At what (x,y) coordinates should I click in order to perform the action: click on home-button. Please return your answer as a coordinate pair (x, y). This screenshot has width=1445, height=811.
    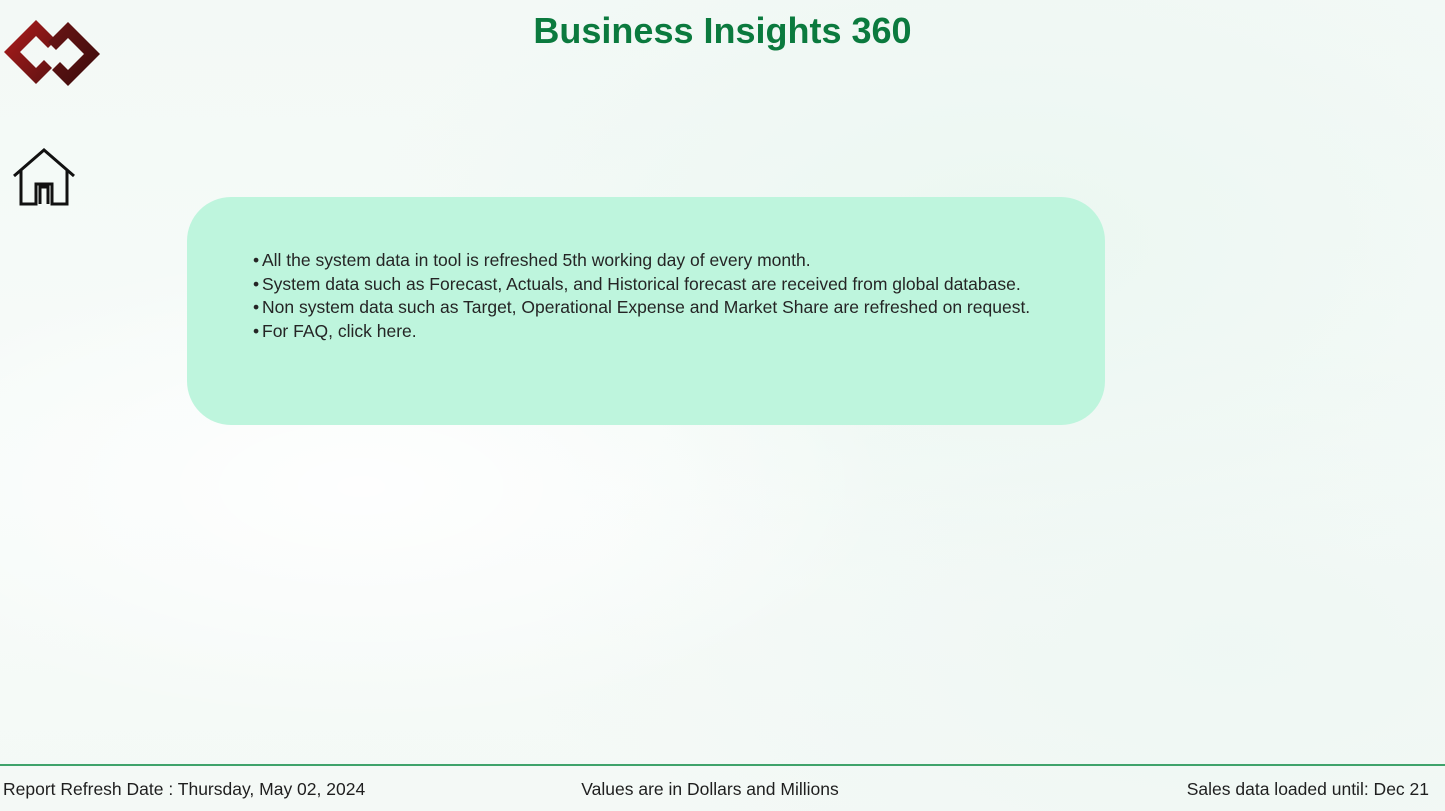
    Looking at the image, I should click on (44, 177).